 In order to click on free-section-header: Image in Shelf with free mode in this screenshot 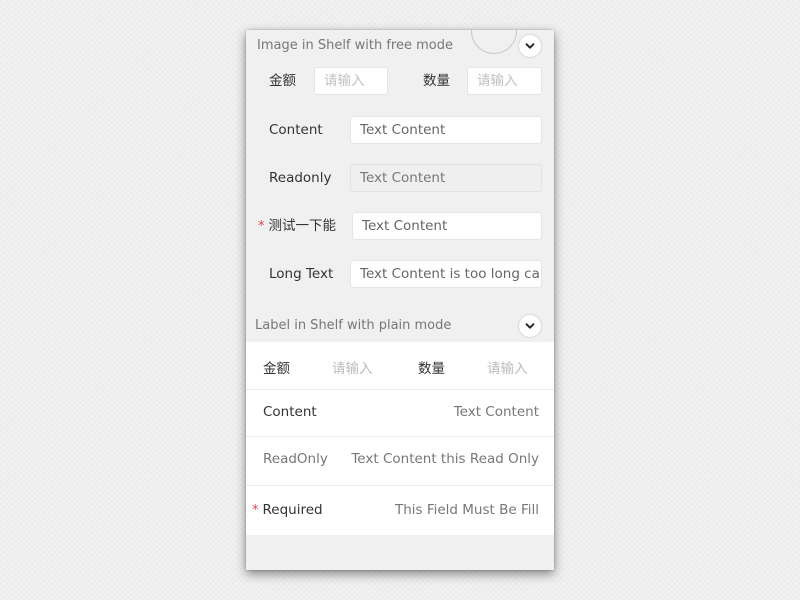, I will do `click(400, 46)`.